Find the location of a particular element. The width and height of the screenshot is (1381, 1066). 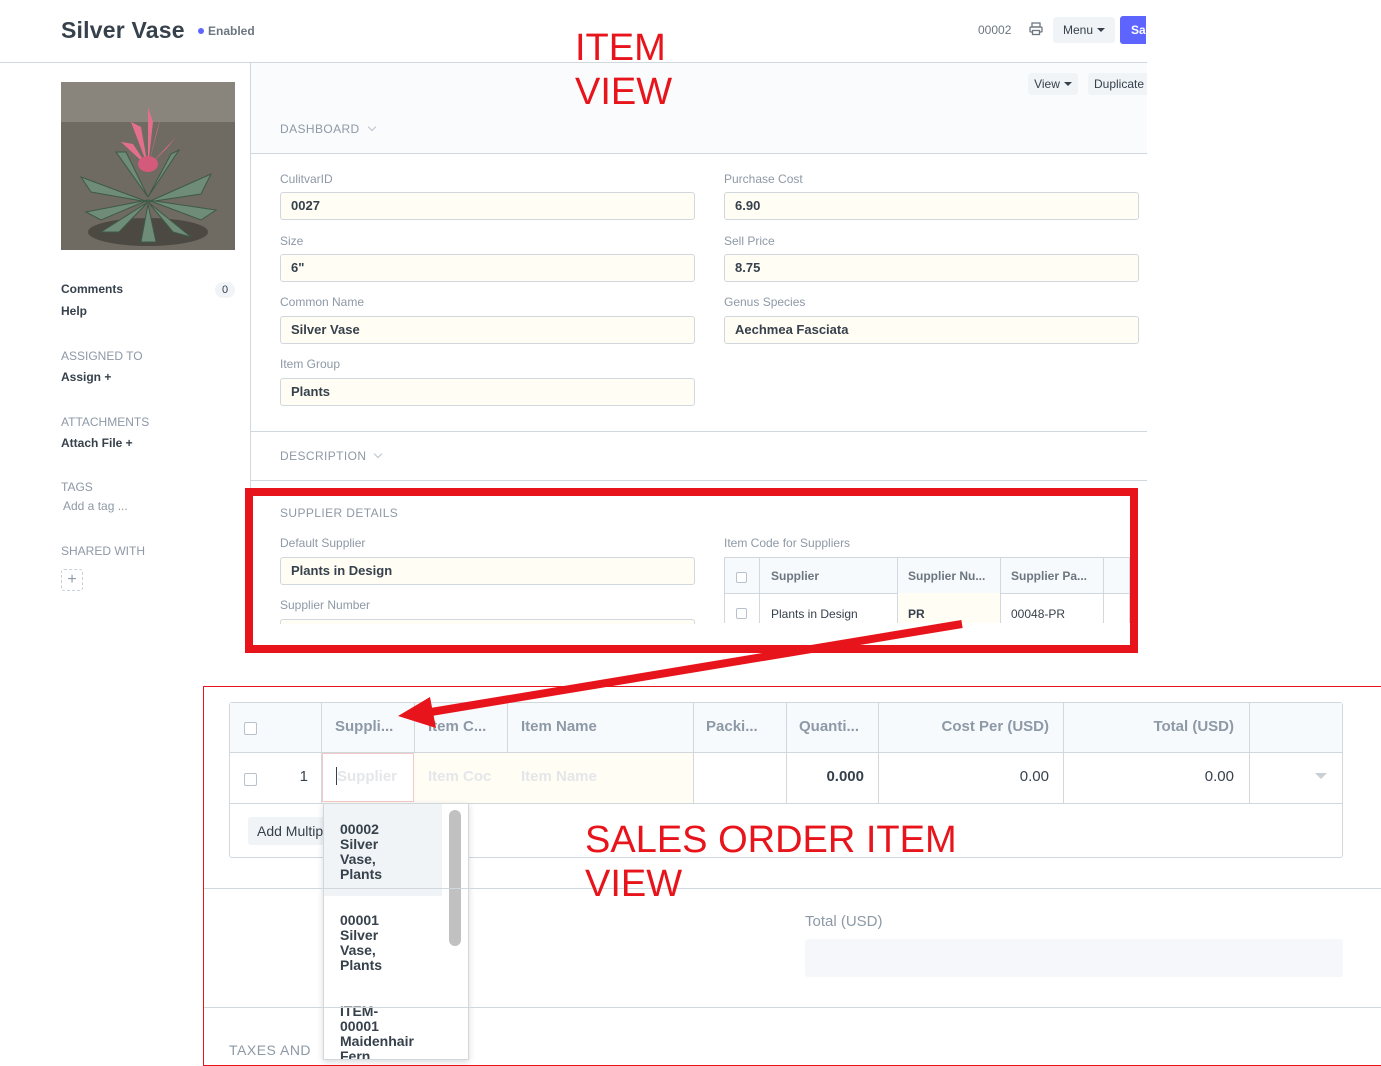

annotation-line: ITEM is located at coordinates (620, 48).